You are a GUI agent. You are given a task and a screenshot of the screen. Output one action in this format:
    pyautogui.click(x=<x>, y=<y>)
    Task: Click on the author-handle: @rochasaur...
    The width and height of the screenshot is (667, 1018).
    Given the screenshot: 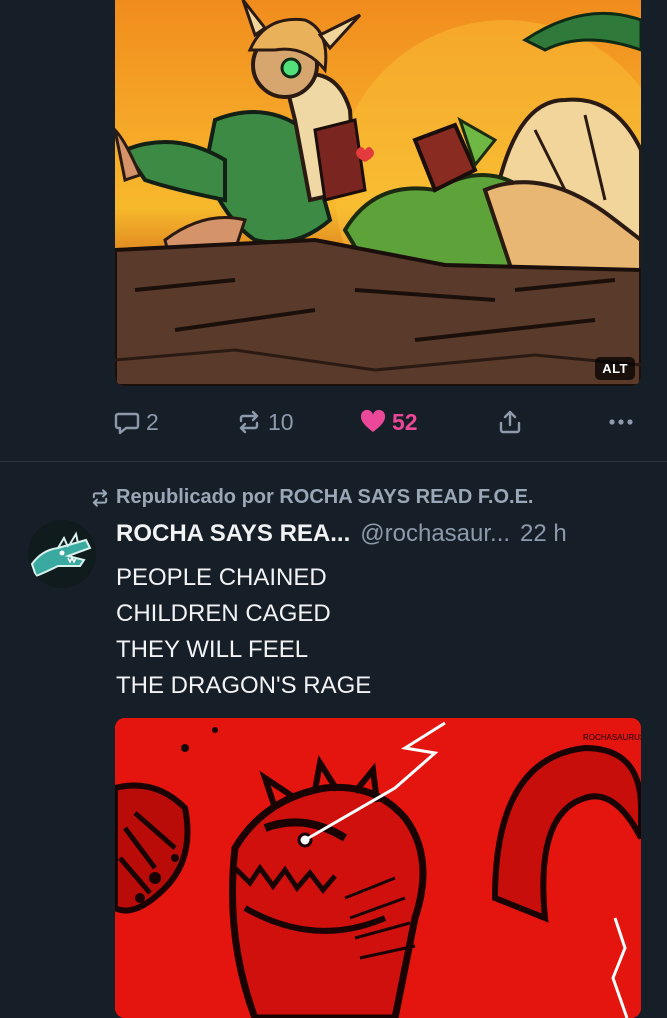 What is the action you would take?
    pyautogui.click(x=435, y=534)
    